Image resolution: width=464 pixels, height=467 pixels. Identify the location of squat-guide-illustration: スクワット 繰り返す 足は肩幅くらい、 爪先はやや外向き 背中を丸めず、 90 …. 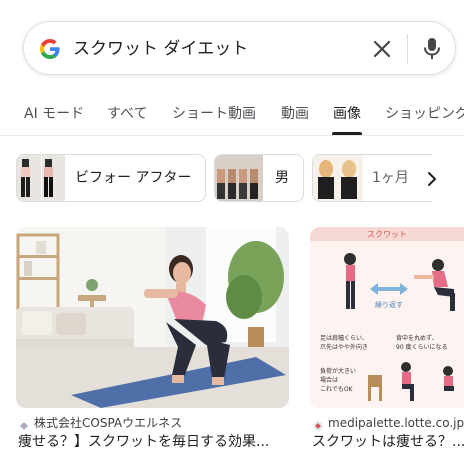
(387, 317).